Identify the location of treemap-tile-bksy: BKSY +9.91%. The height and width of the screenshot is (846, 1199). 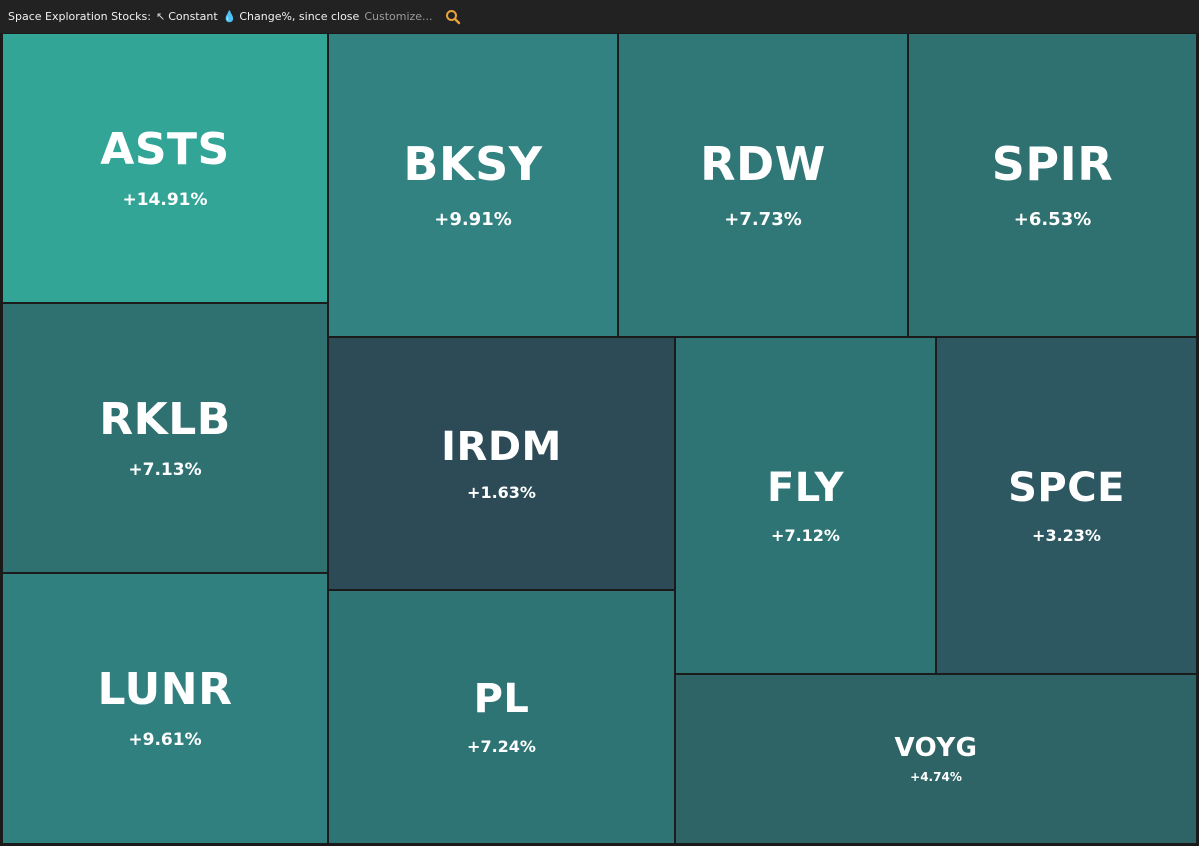
(473, 185).